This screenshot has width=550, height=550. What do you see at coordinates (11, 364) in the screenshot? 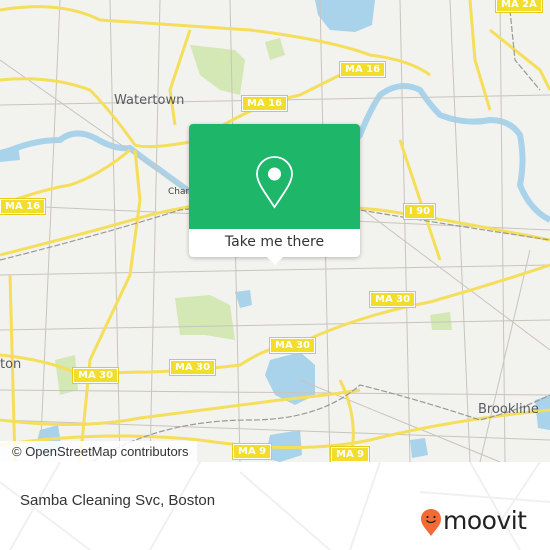
I see `place-label-newton: ton` at bounding box center [11, 364].